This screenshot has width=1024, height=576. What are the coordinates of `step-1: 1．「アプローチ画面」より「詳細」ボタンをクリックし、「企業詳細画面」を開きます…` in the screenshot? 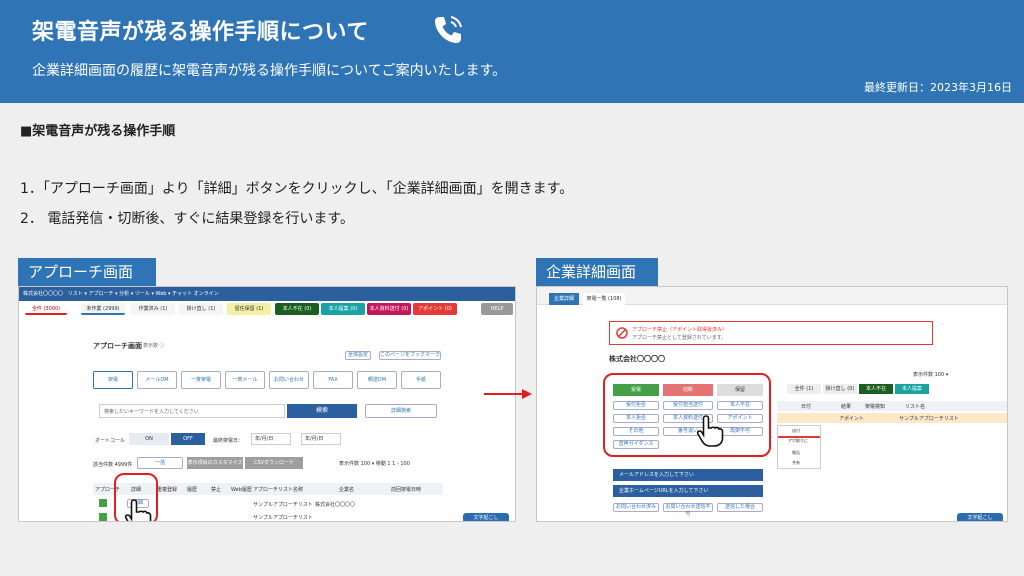 It's located at (297, 189).